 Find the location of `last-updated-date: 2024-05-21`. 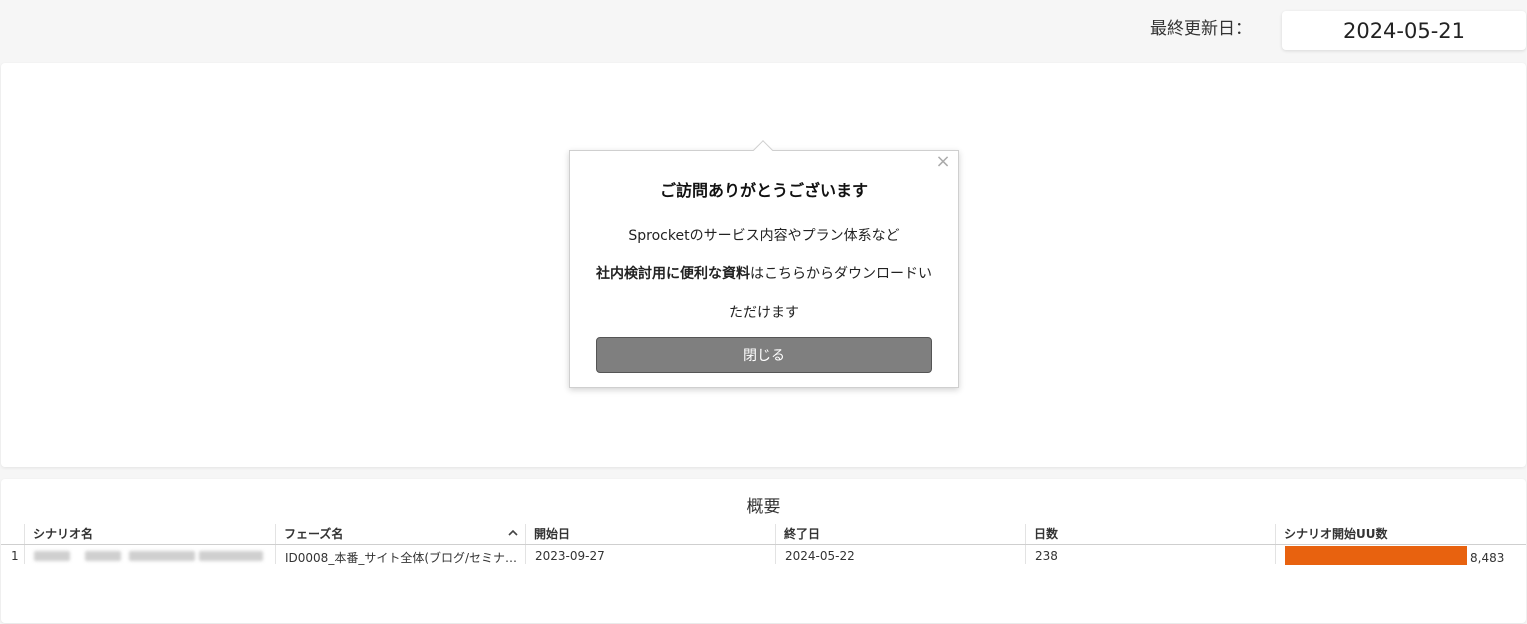

last-updated-date: 2024-05-21 is located at coordinates (1404, 30).